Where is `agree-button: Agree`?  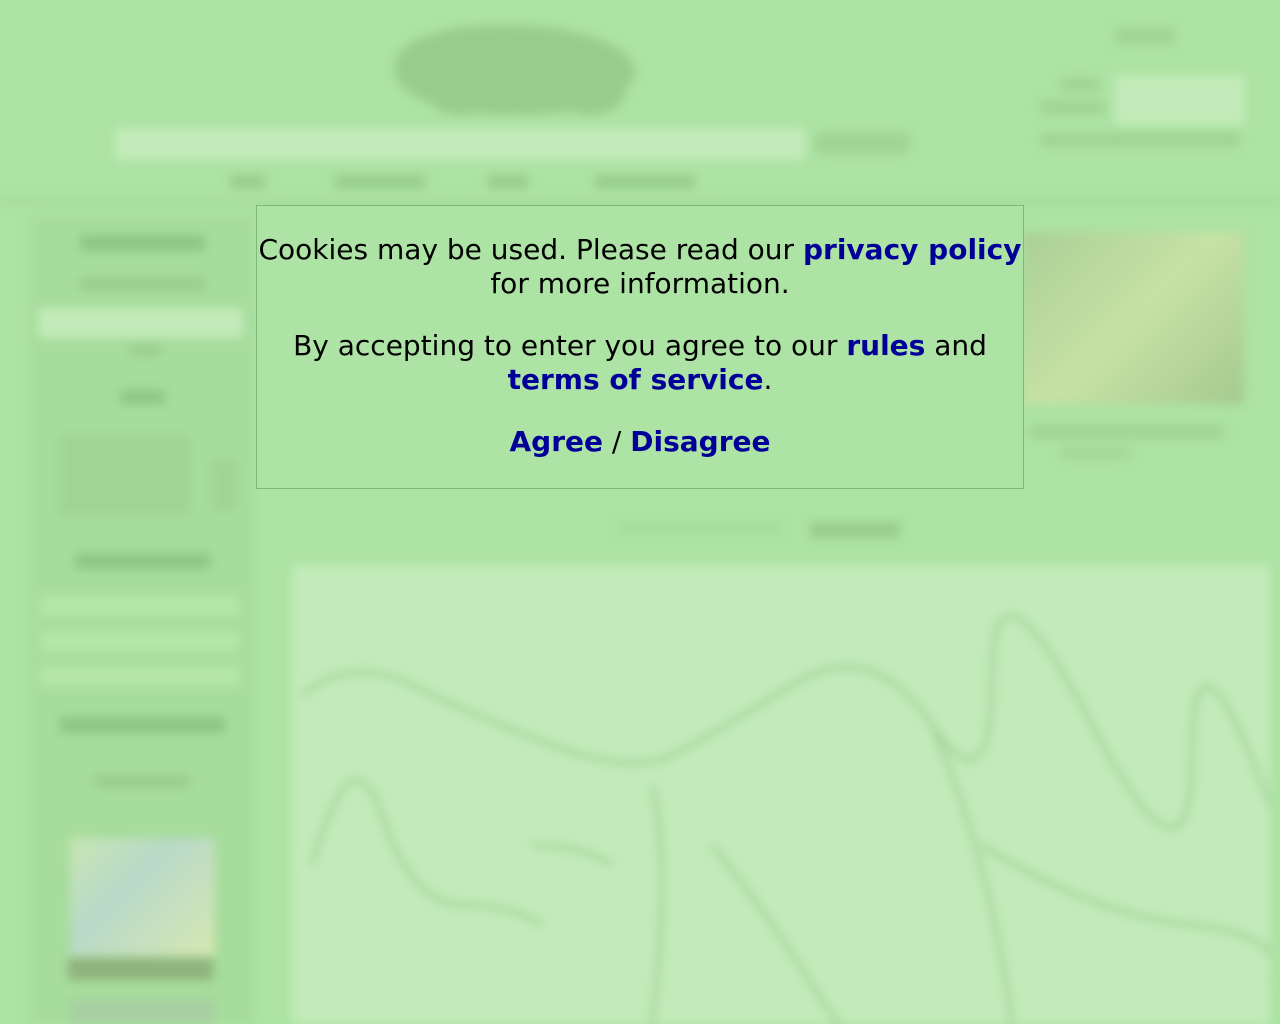 agree-button: Agree is located at coordinates (557, 441).